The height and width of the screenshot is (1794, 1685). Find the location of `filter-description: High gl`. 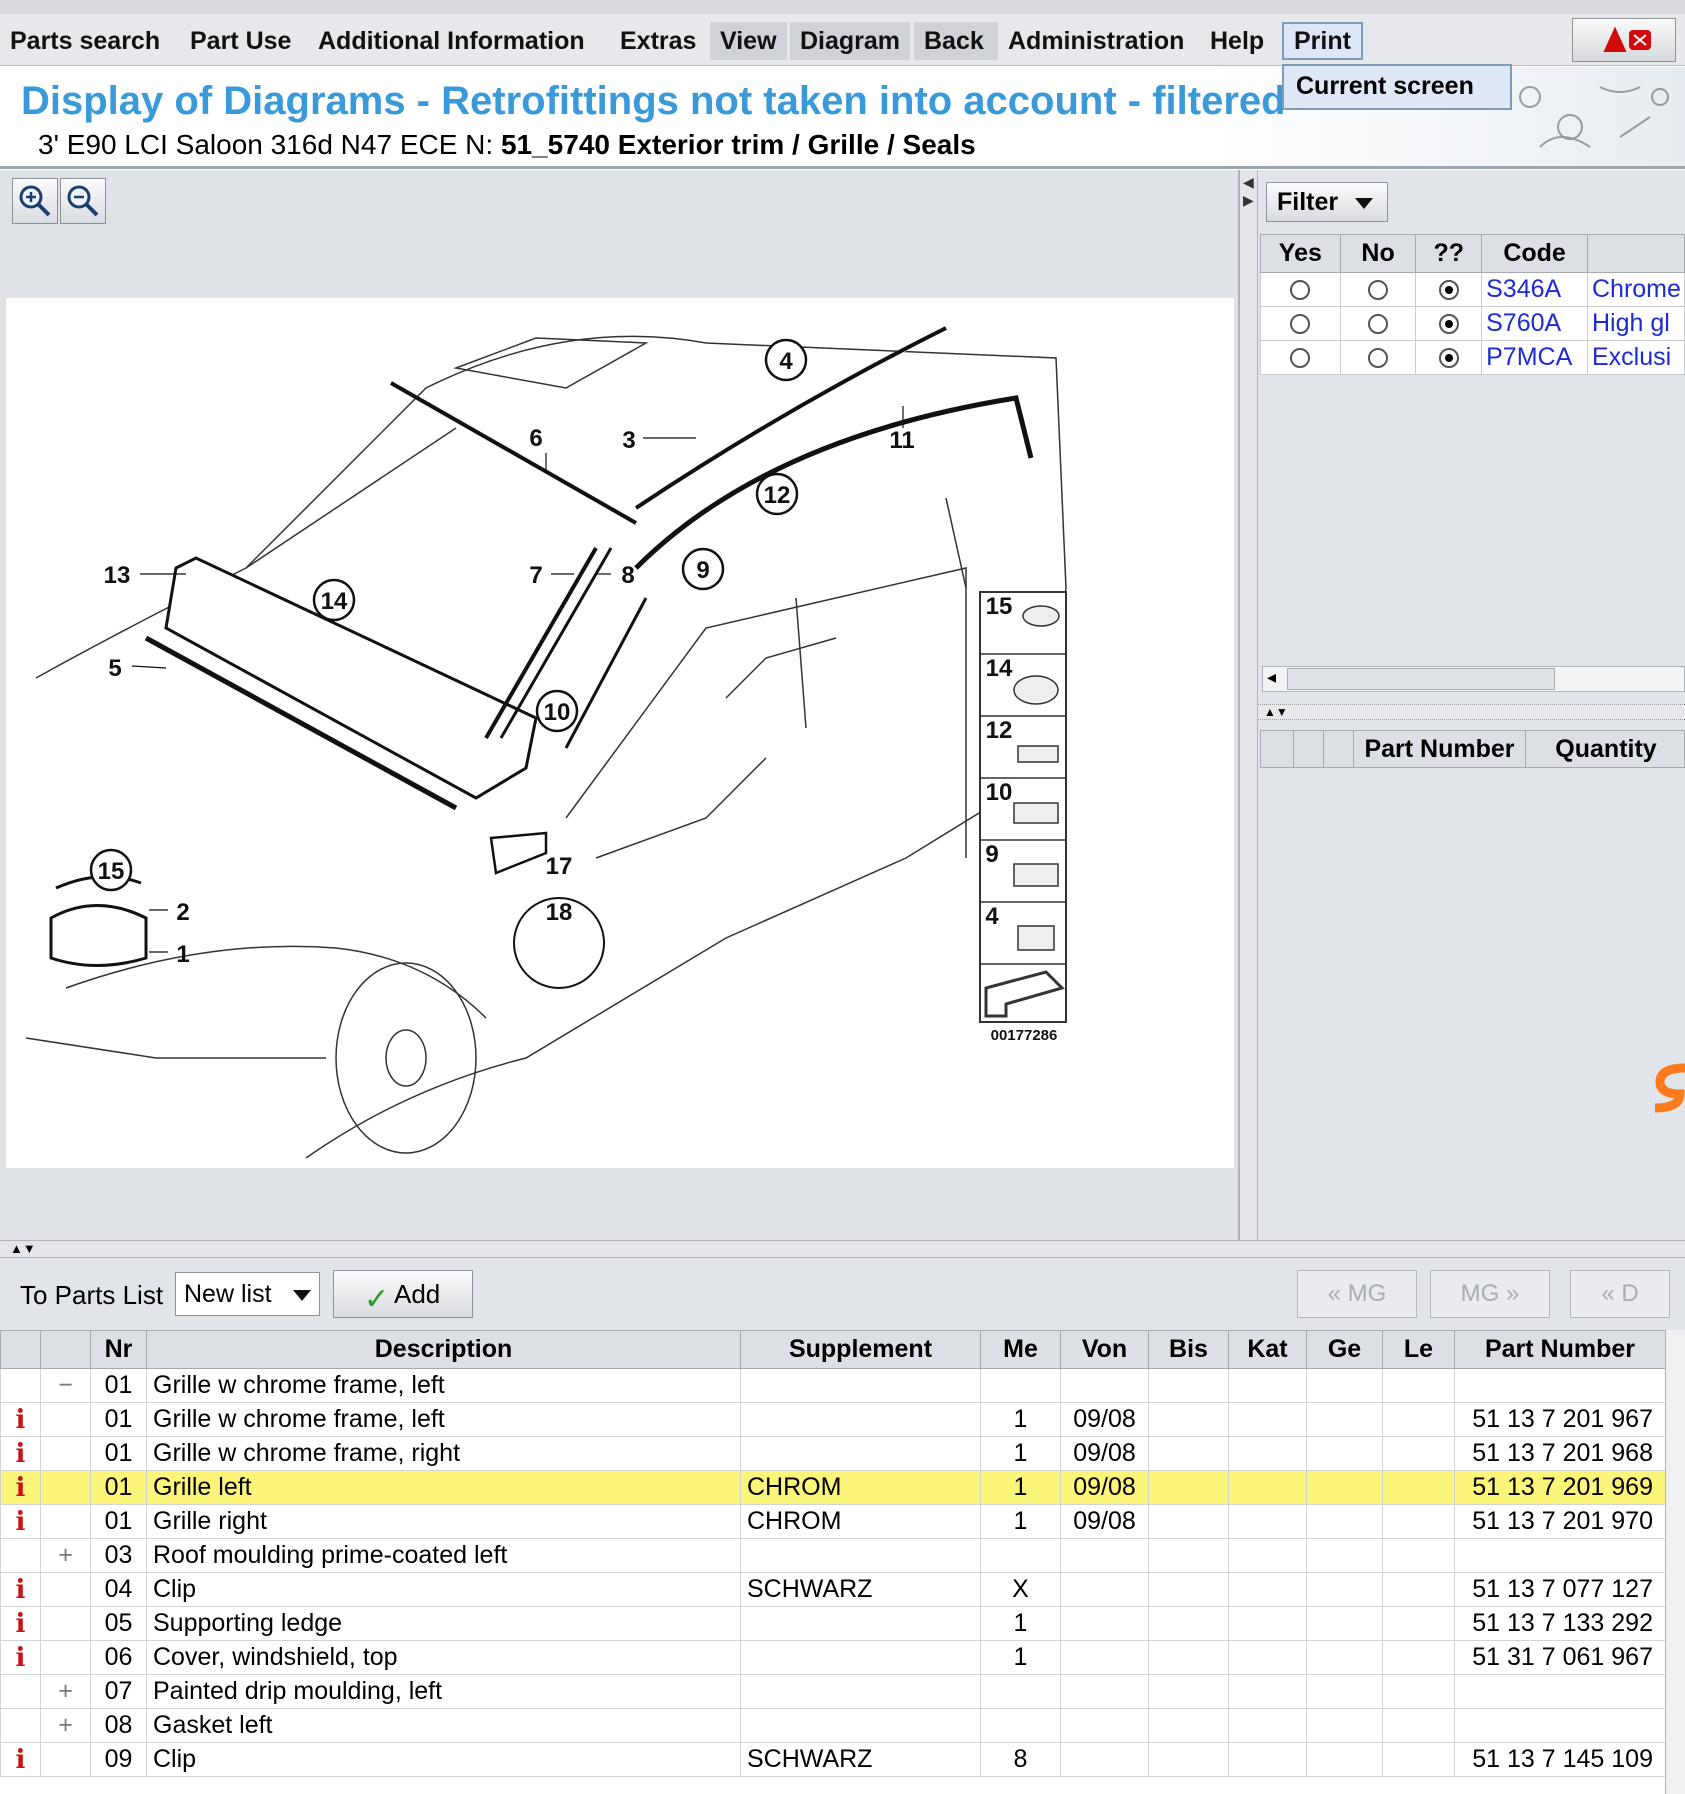

filter-description: High gl is located at coordinates (1636, 323).